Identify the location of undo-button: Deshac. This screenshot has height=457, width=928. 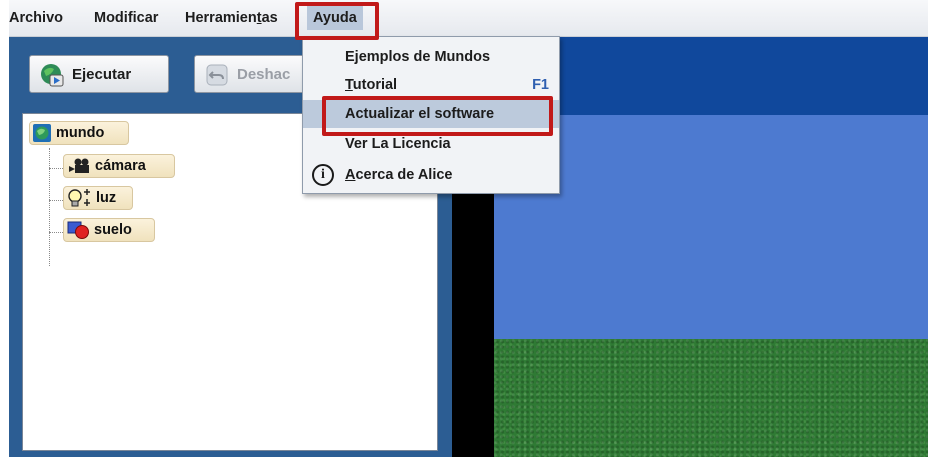
(254, 74).